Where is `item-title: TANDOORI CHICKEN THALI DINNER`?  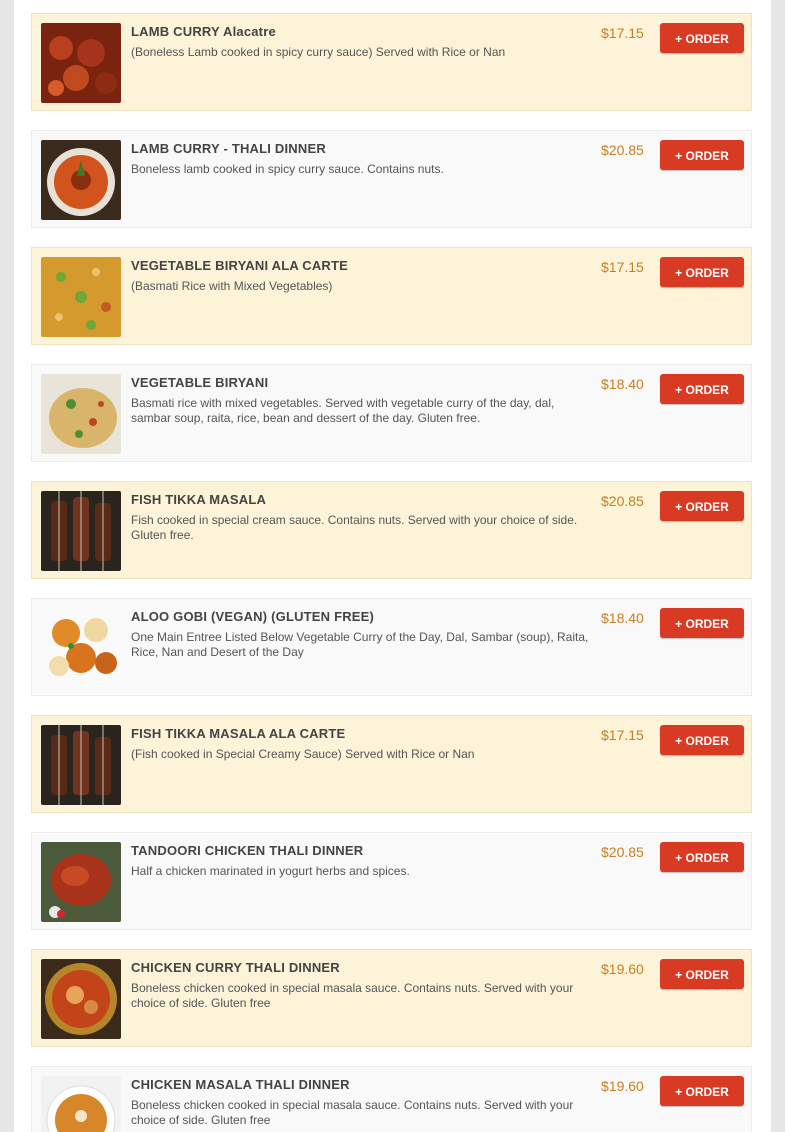
item-title: TANDOORI CHICKEN THALI DINNER is located at coordinates (247, 850).